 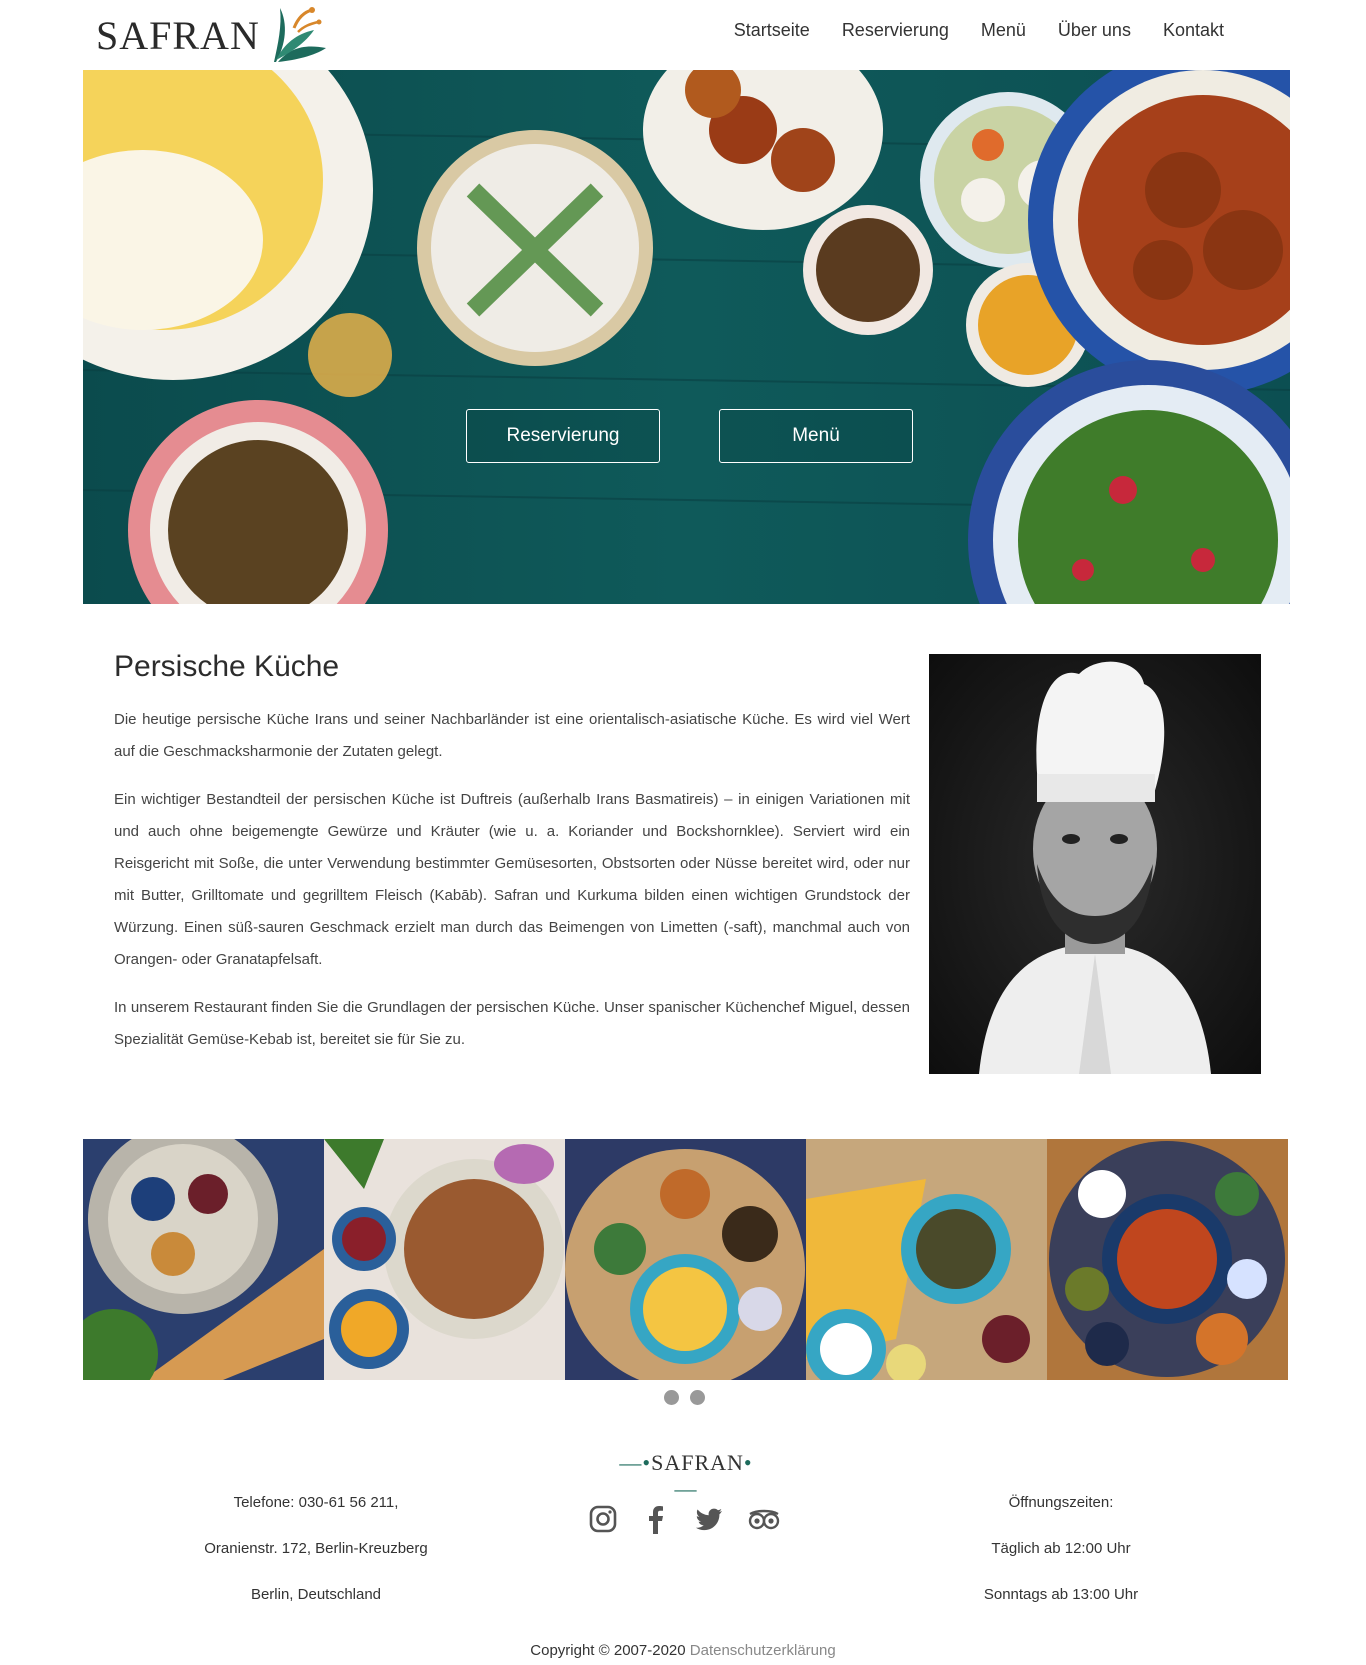 I want to click on nav-item-kontakt: Kontakt, so click(x=1193, y=30).